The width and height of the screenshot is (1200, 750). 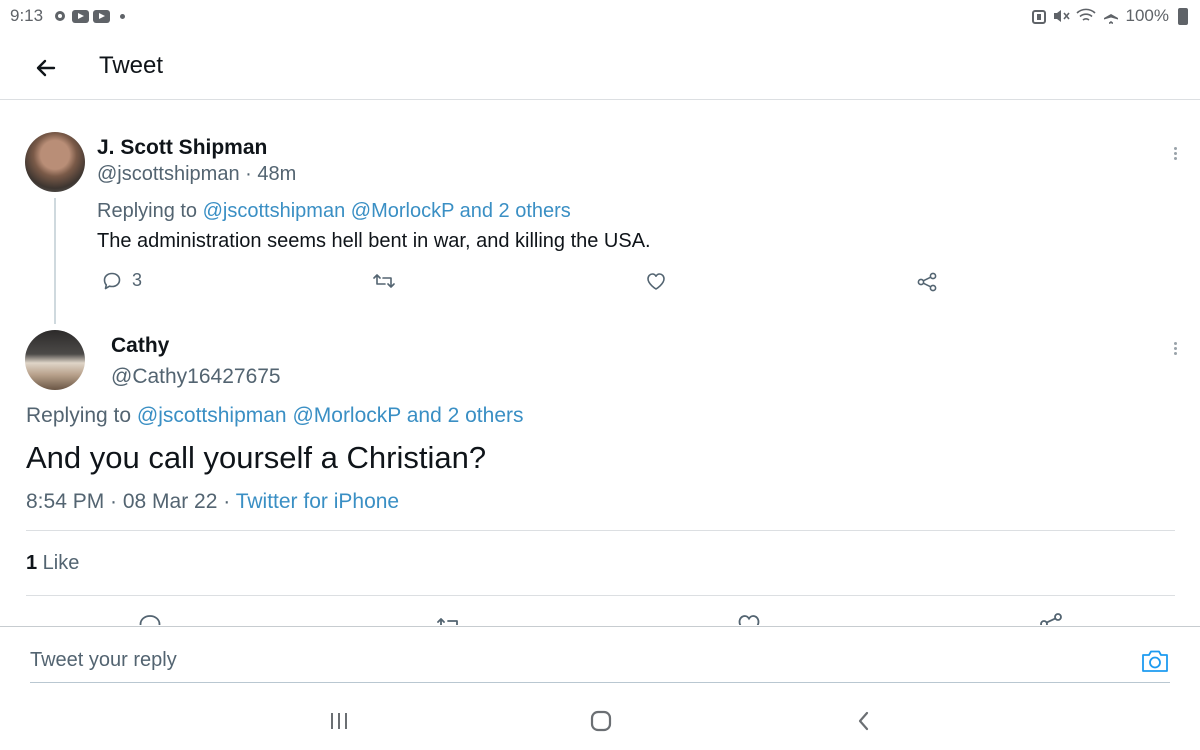 I want to click on settings-notification-icon, so click(x=60, y=16).